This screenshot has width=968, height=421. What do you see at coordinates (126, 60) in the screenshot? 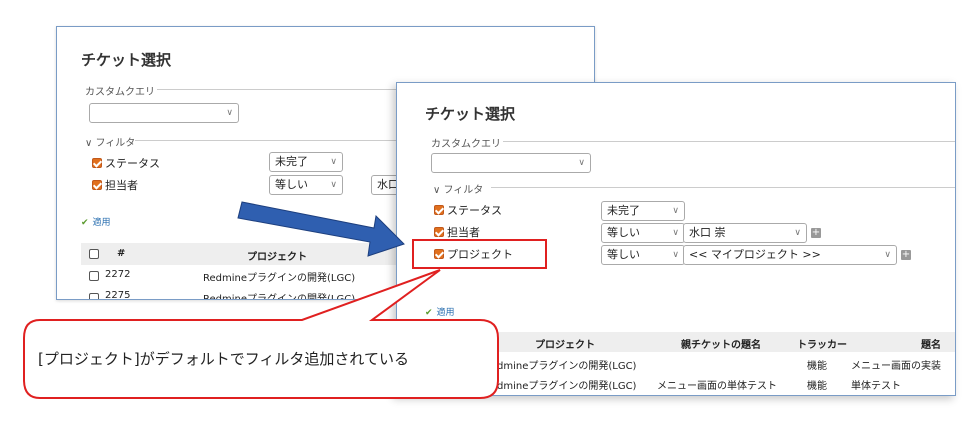
I see `back-panel-title: チケット選択` at bounding box center [126, 60].